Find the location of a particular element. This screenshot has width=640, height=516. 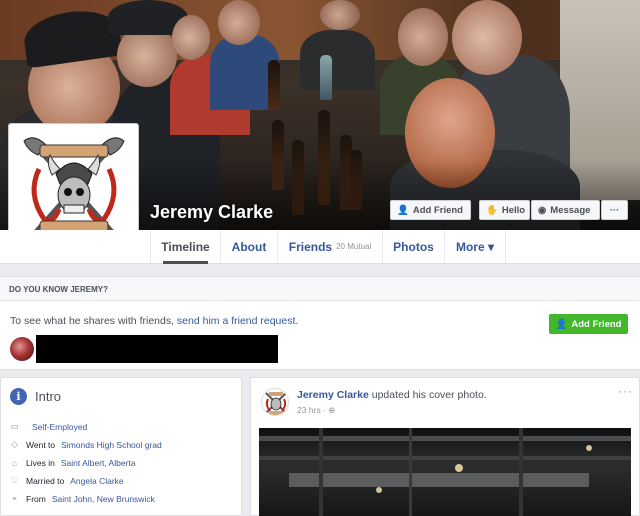

post-timestamp: 23 hrs · ⊕ is located at coordinates (316, 410).